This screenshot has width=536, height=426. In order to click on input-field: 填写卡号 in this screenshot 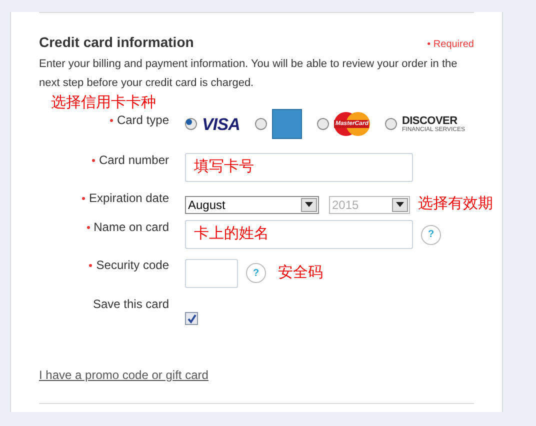, I will do `click(299, 167)`.